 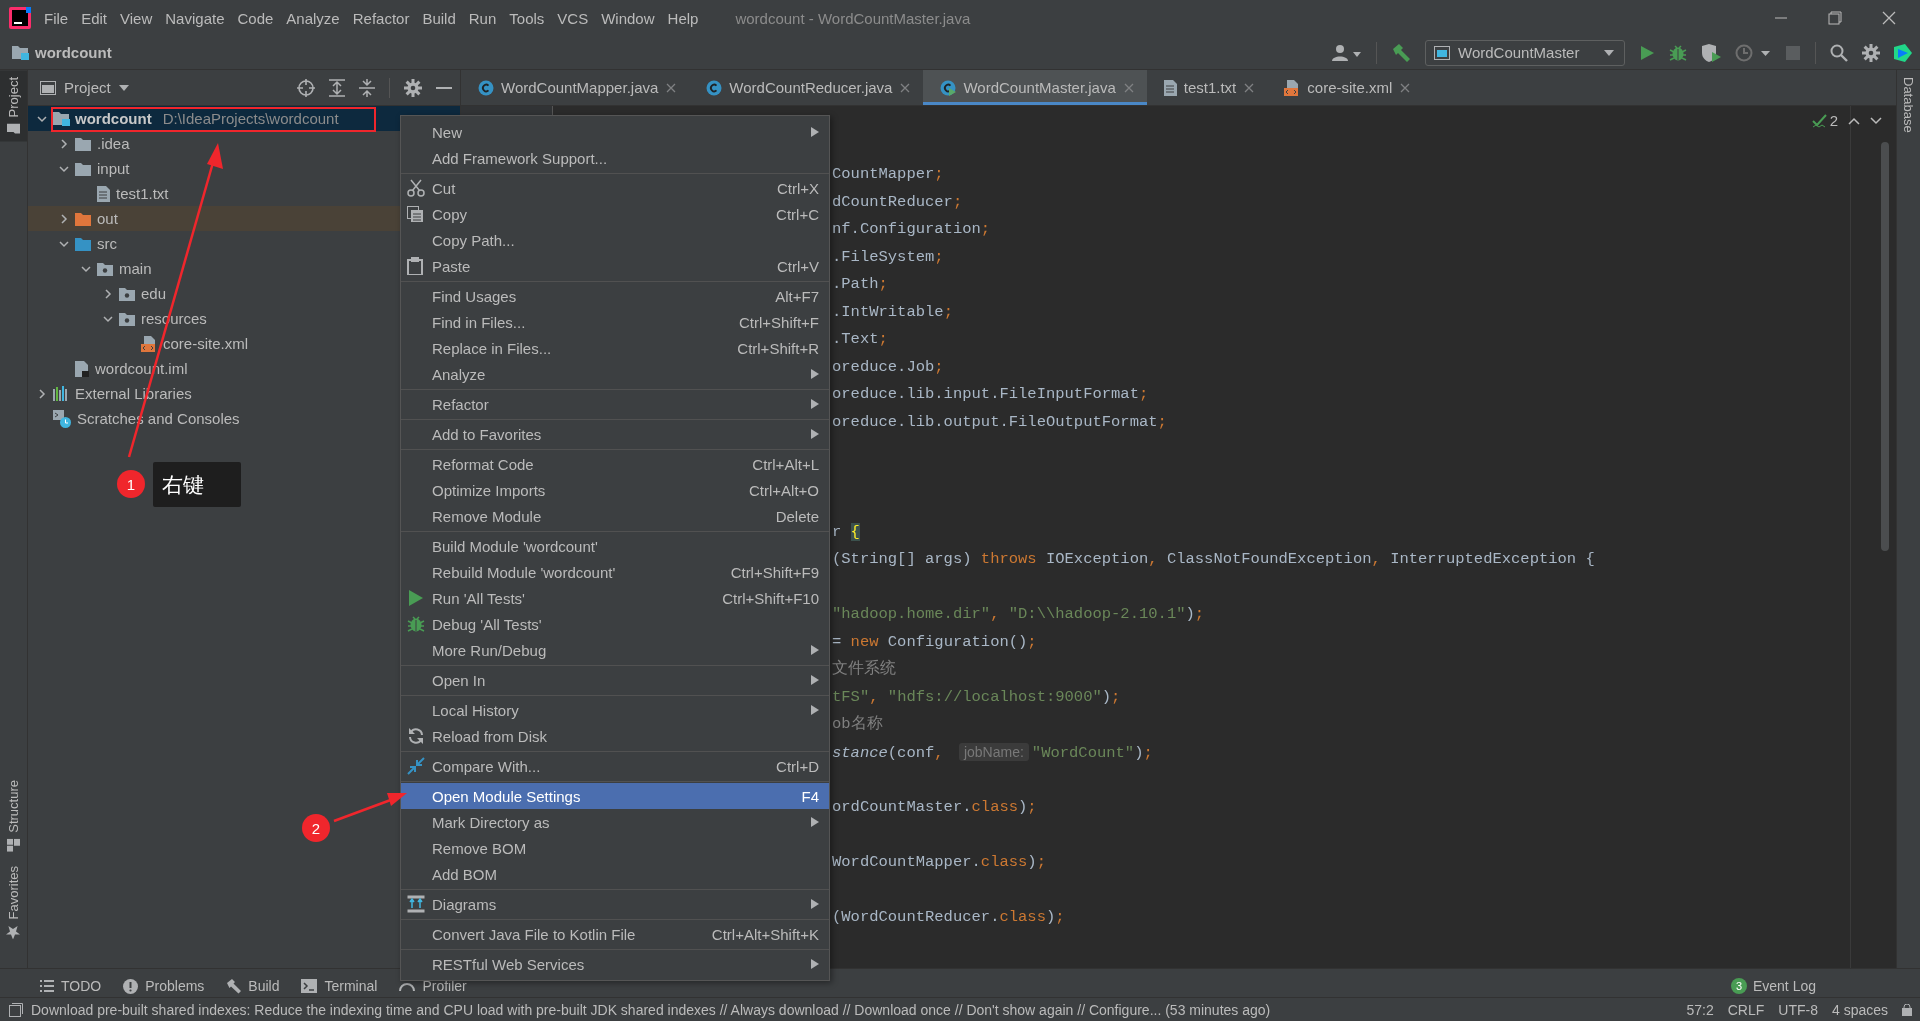 I want to click on indent-setting: 4 spaces, so click(x=1859, y=1009).